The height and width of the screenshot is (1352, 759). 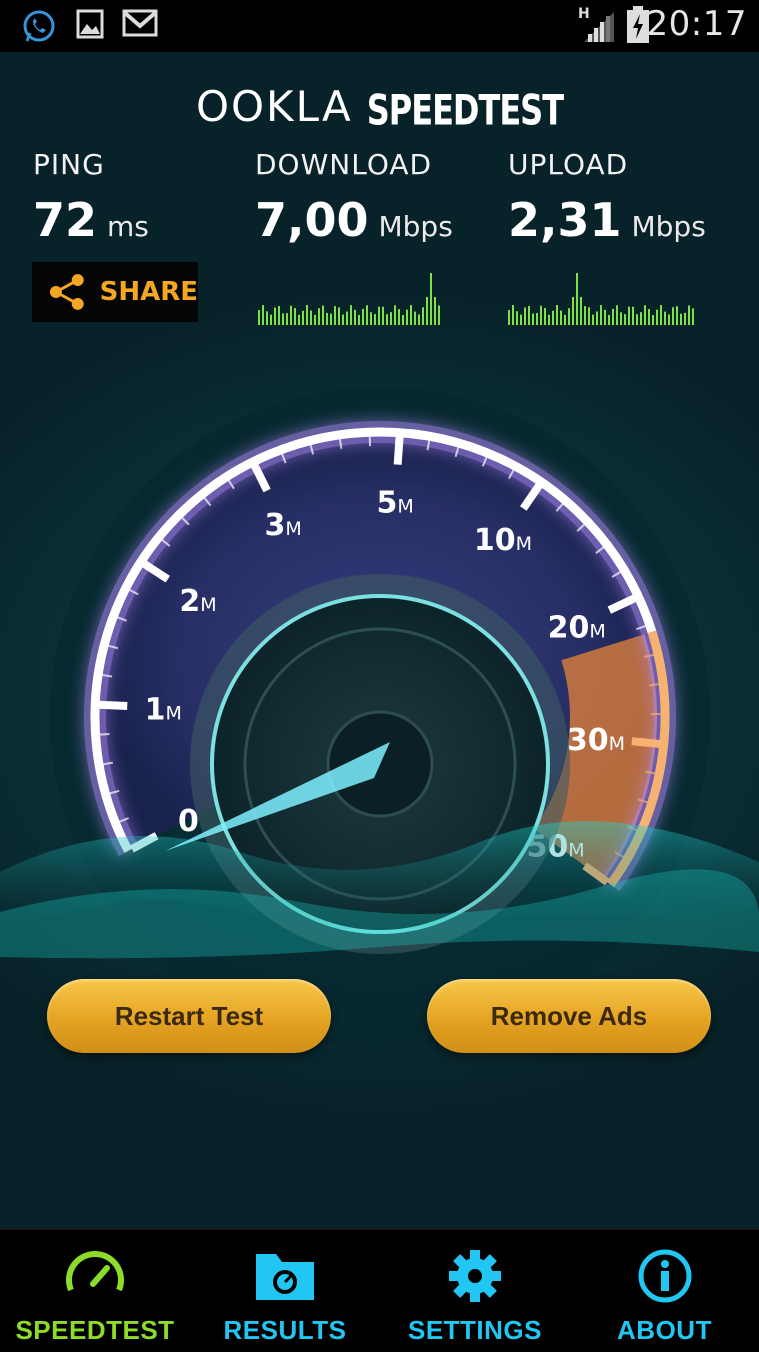 What do you see at coordinates (664, 1330) in the screenshot?
I see `nav-about-label: ABOUT` at bounding box center [664, 1330].